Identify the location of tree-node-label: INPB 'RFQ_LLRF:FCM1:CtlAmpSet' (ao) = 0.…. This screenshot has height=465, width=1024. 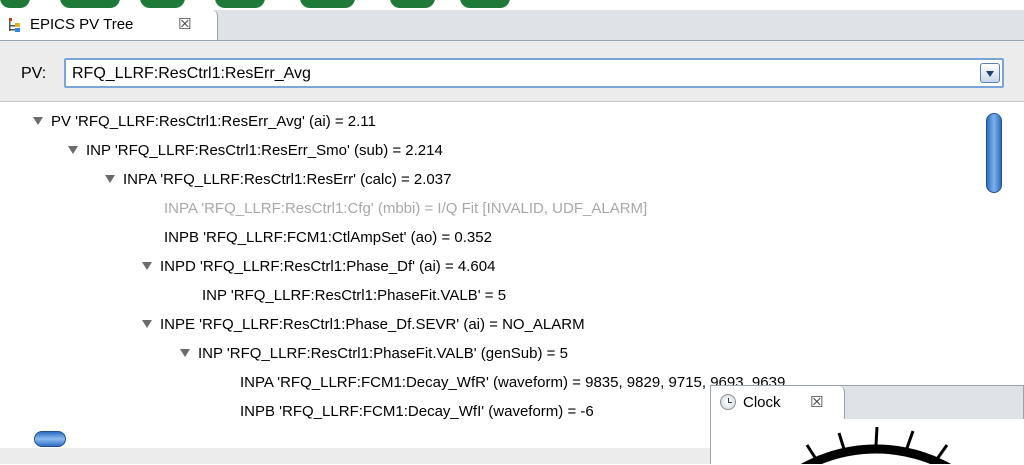
(328, 237).